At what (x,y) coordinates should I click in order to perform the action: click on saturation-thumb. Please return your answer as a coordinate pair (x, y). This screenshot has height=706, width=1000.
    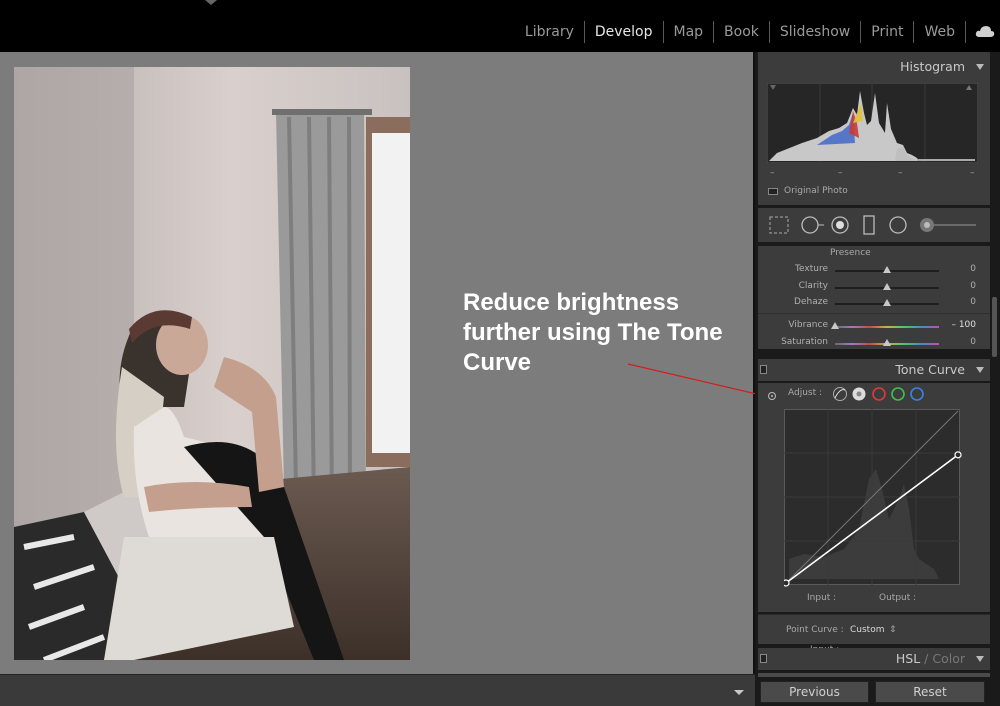
    Looking at the image, I should click on (887, 342).